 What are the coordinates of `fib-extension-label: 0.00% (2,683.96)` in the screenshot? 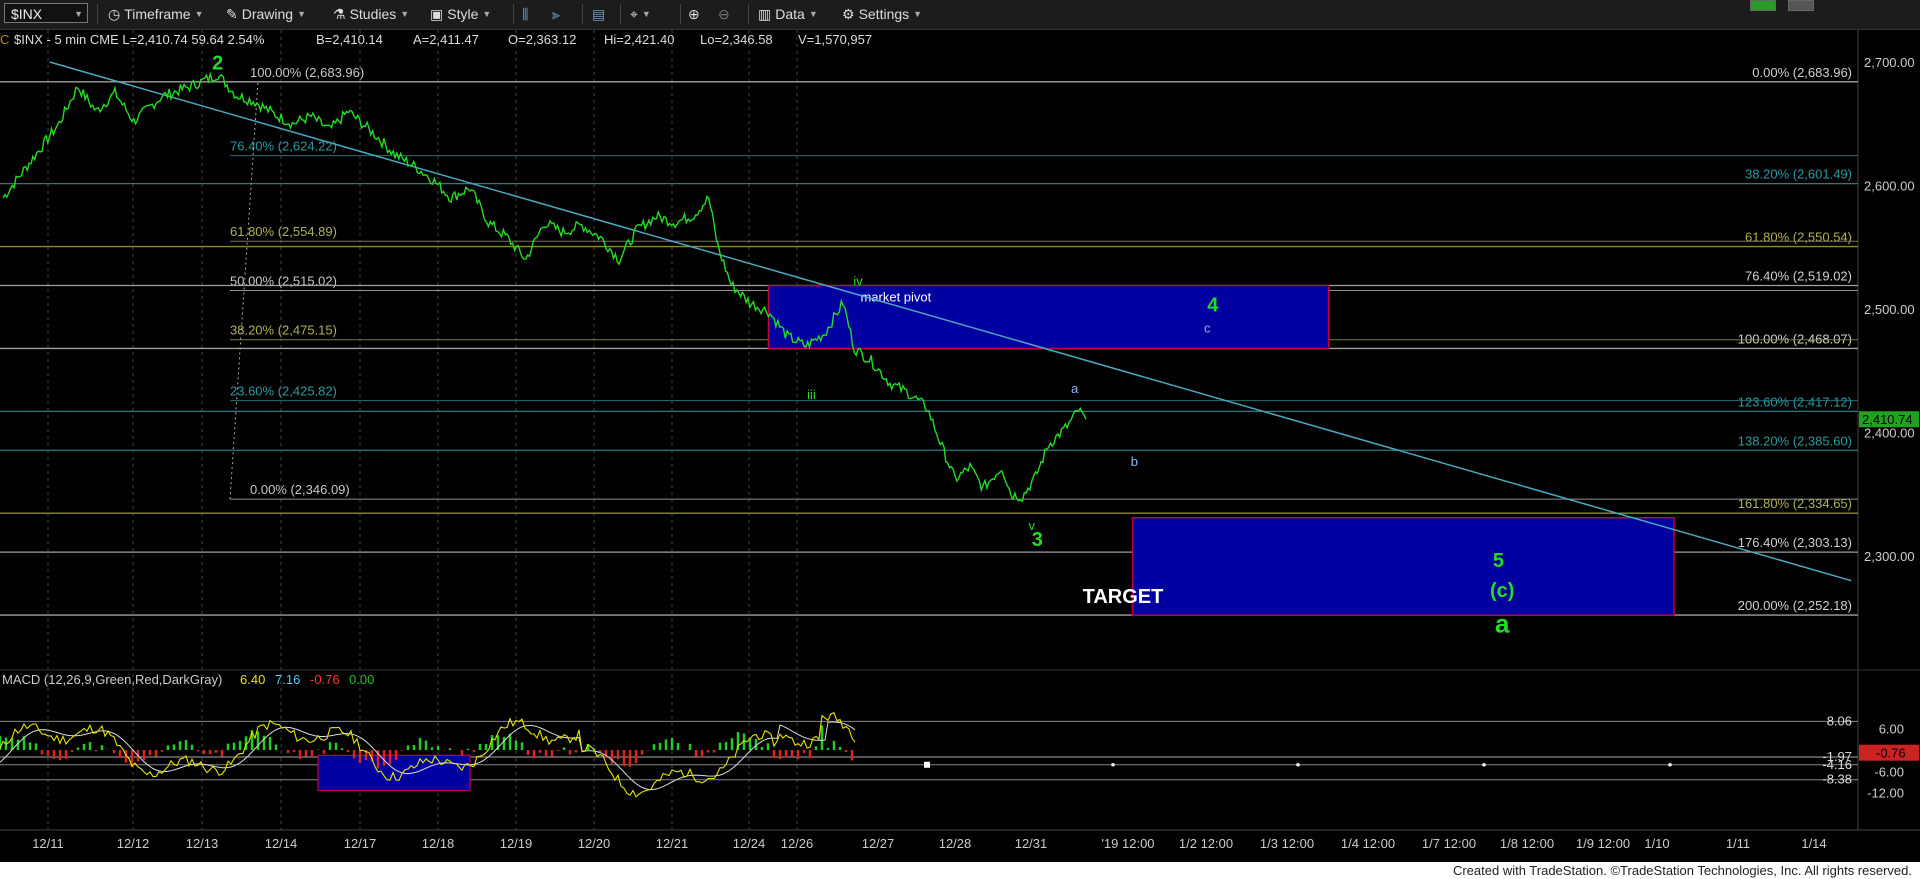 It's located at (1802, 72).